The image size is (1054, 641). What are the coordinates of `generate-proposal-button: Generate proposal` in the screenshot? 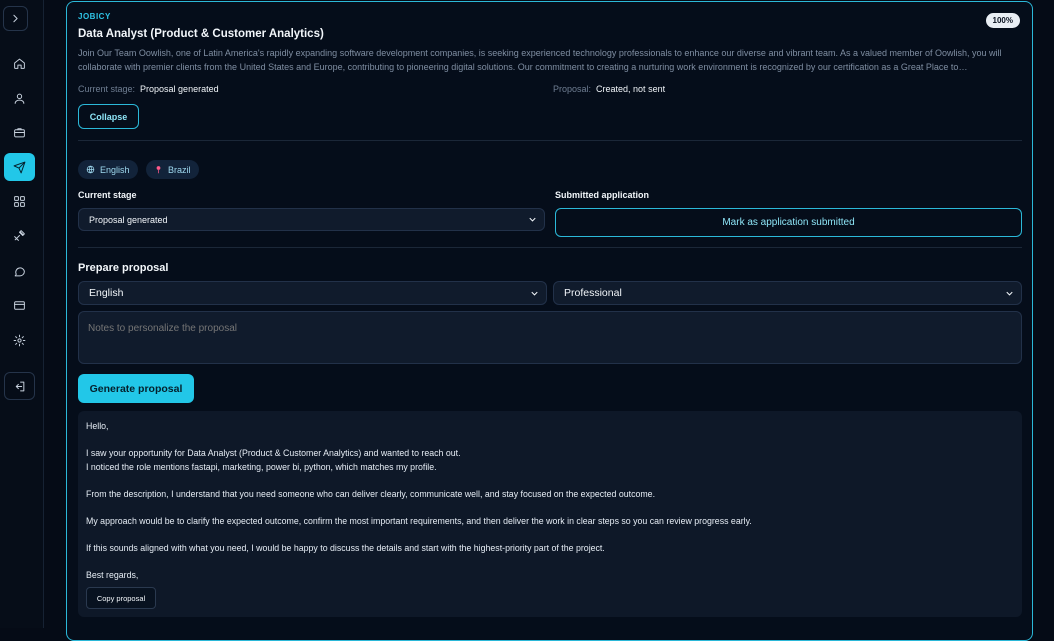 It's located at (136, 388).